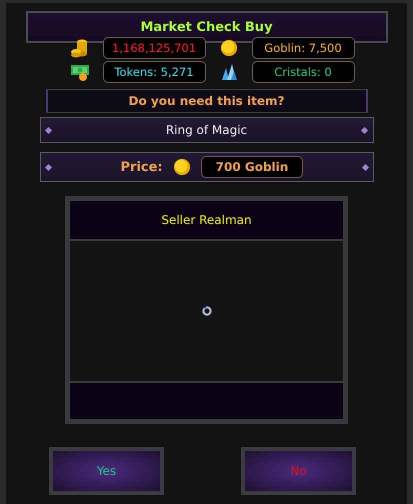 The height and width of the screenshot is (504, 413). I want to click on question-text: Do you need this item?, so click(206, 101).